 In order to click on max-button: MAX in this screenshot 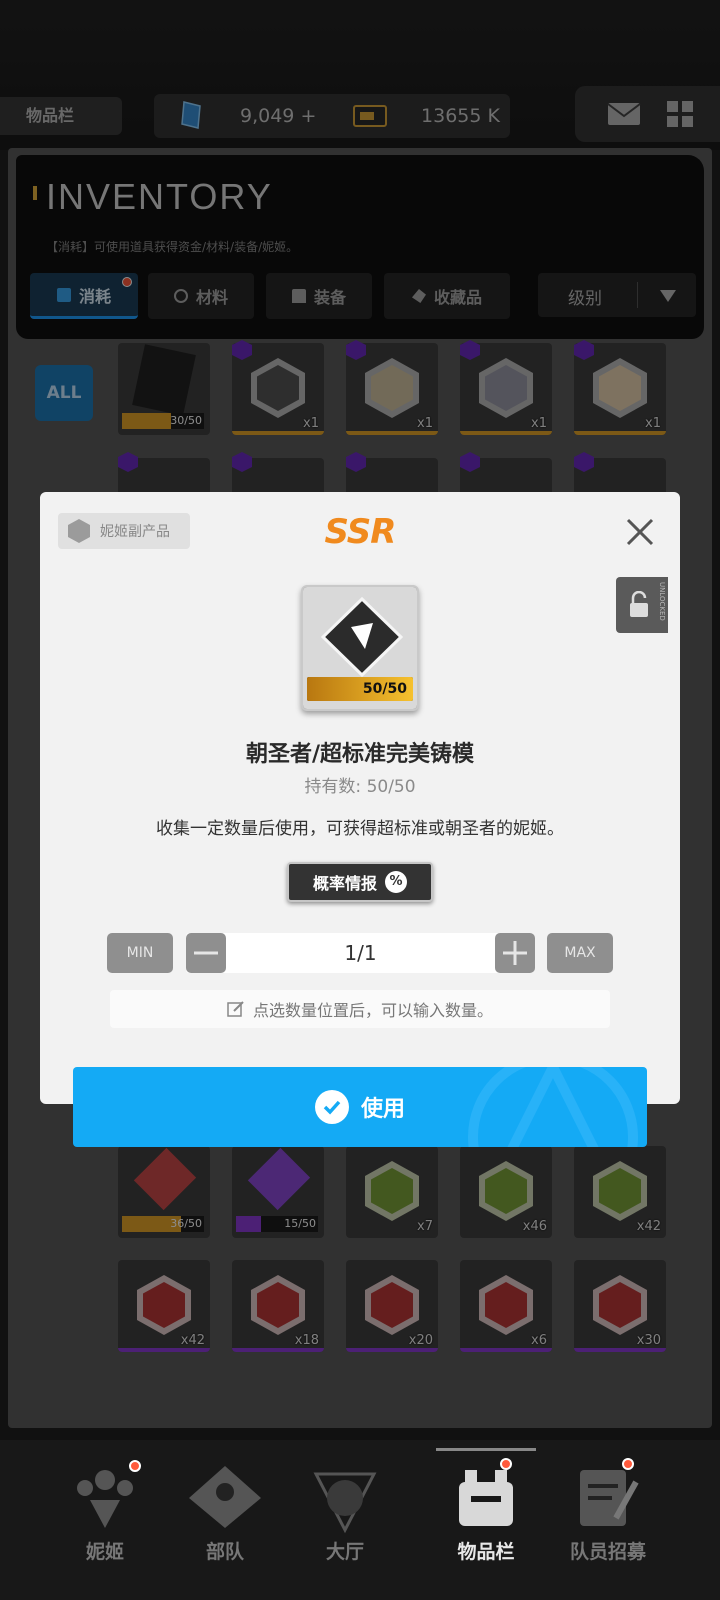, I will do `click(580, 953)`.